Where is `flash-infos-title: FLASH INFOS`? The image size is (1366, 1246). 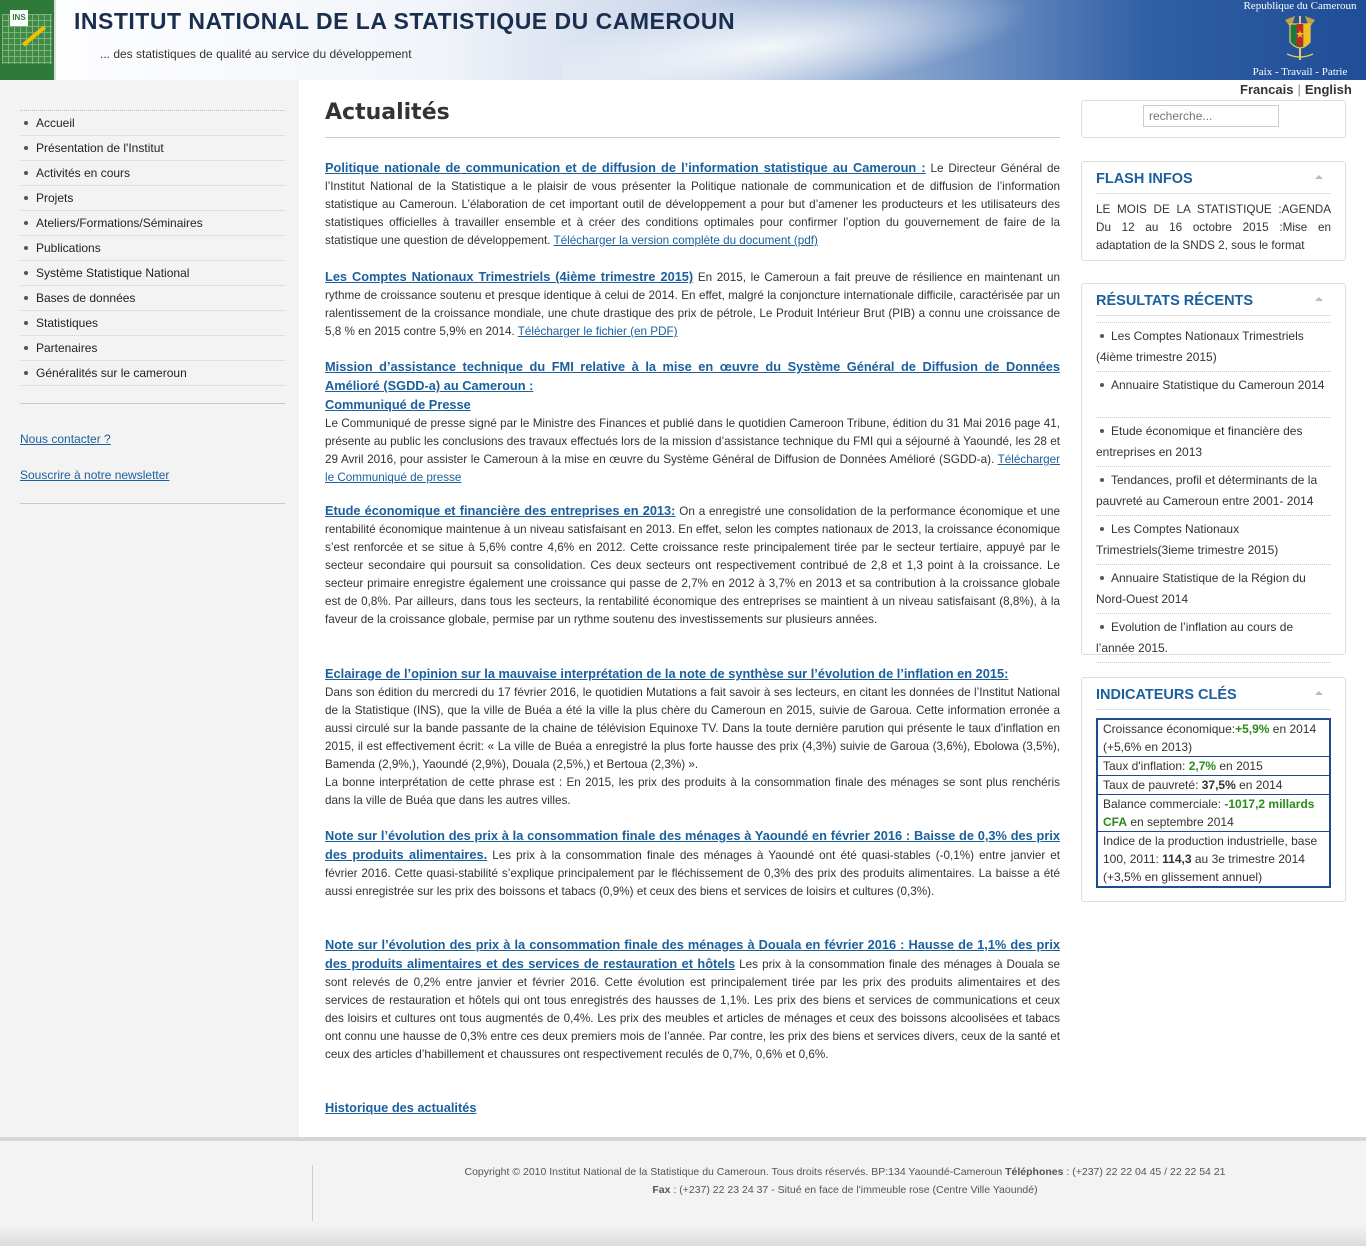
flash-infos-title: FLASH INFOS is located at coordinates (1144, 179).